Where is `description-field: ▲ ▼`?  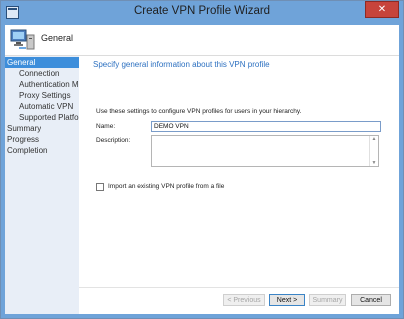
description-field: ▲ ▼ is located at coordinates (265, 151).